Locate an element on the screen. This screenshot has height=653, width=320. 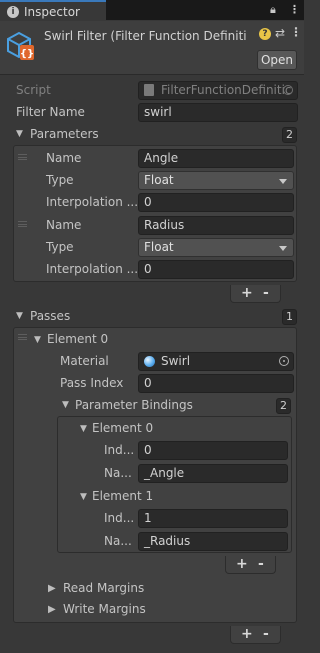
script-field: FilterFunctionDefinitic is located at coordinates (218, 90).